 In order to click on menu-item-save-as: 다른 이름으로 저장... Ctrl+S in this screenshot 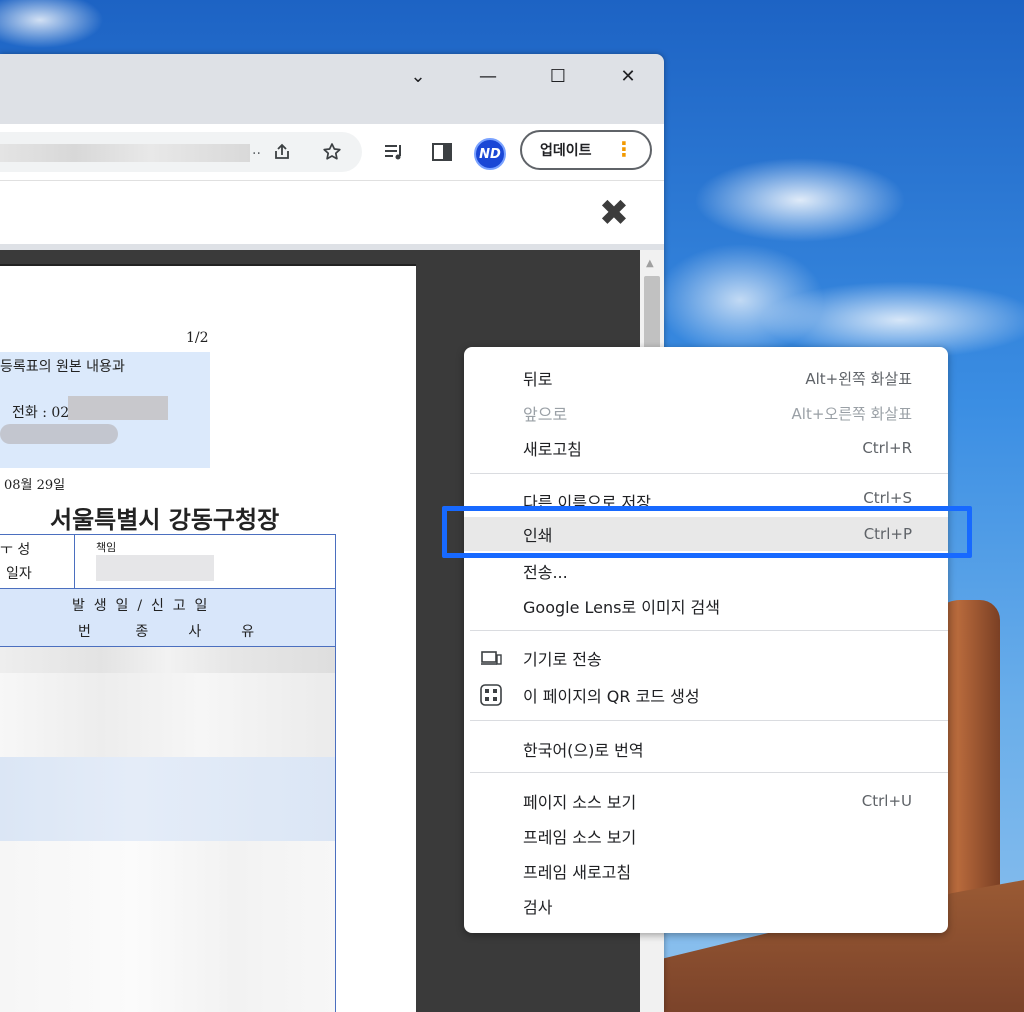, I will do `click(706, 497)`.